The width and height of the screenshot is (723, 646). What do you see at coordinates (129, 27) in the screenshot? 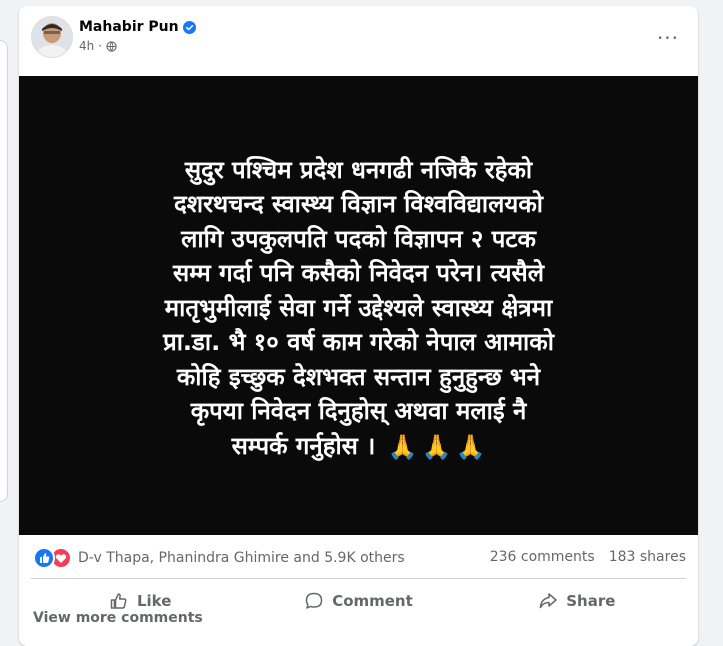
I see `author-name: Mahabir Pun` at bounding box center [129, 27].